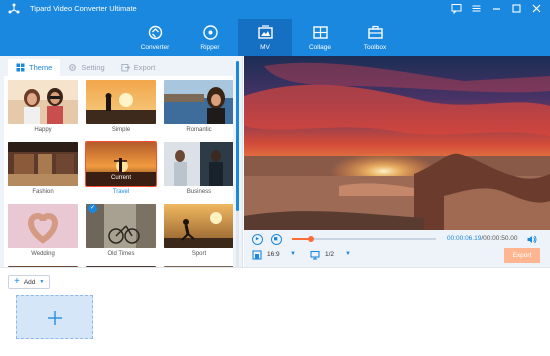 This screenshot has height=356, width=550. Describe the element at coordinates (125, 68) in the screenshot. I see `export-icon` at that location.